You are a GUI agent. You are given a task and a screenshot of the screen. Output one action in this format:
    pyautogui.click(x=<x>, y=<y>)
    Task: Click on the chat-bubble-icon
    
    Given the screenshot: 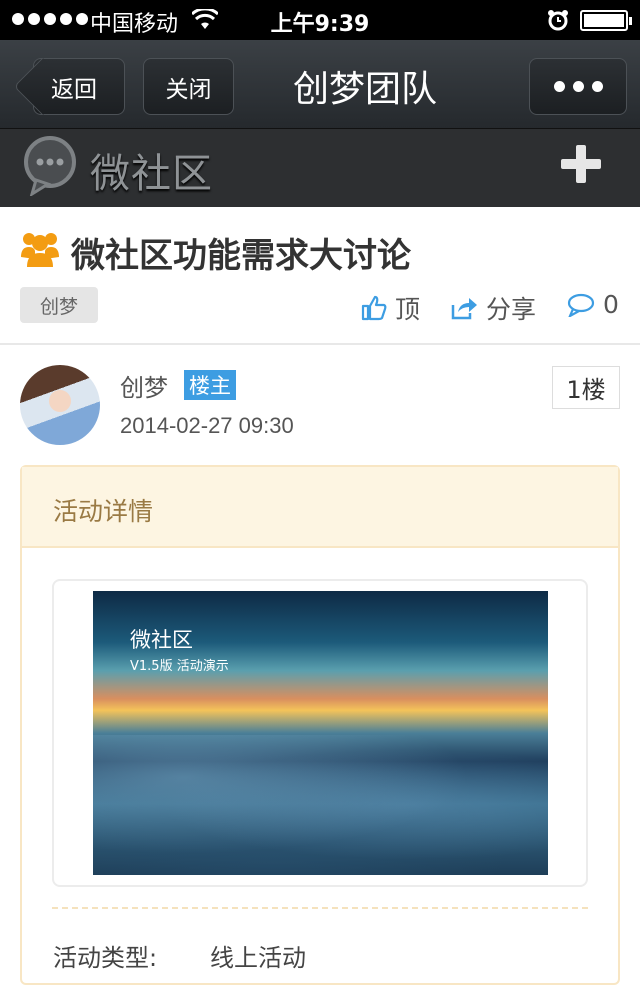 What is the action you would take?
    pyautogui.click(x=50, y=166)
    